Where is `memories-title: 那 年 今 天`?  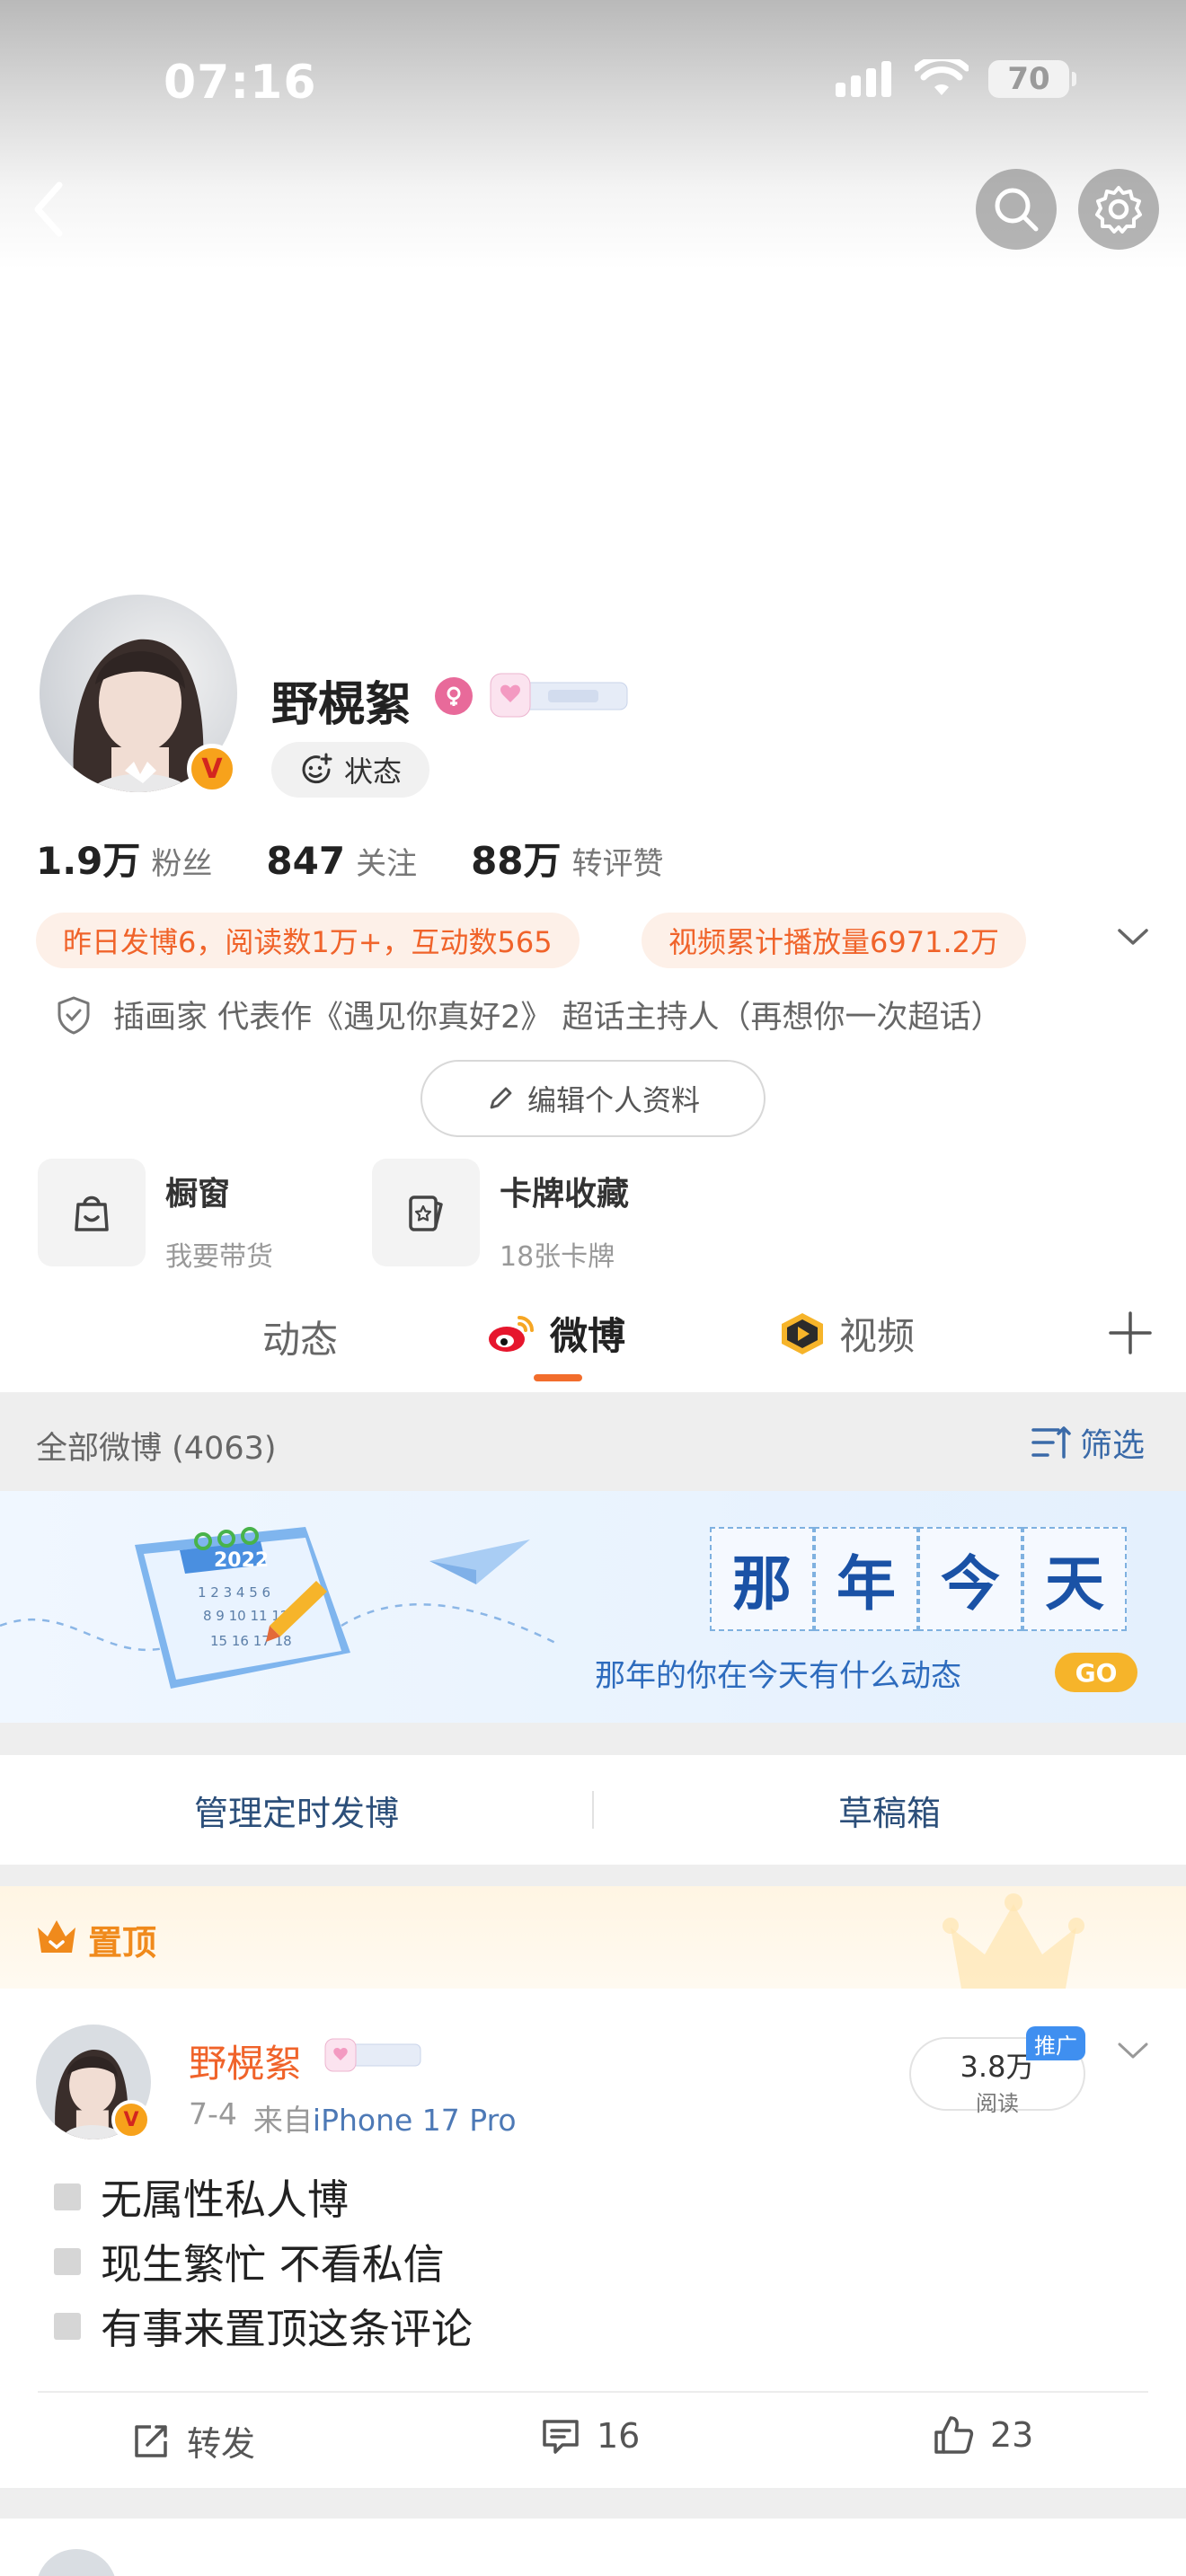 memories-title: 那 年 今 天 is located at coordinates (918, 1579).